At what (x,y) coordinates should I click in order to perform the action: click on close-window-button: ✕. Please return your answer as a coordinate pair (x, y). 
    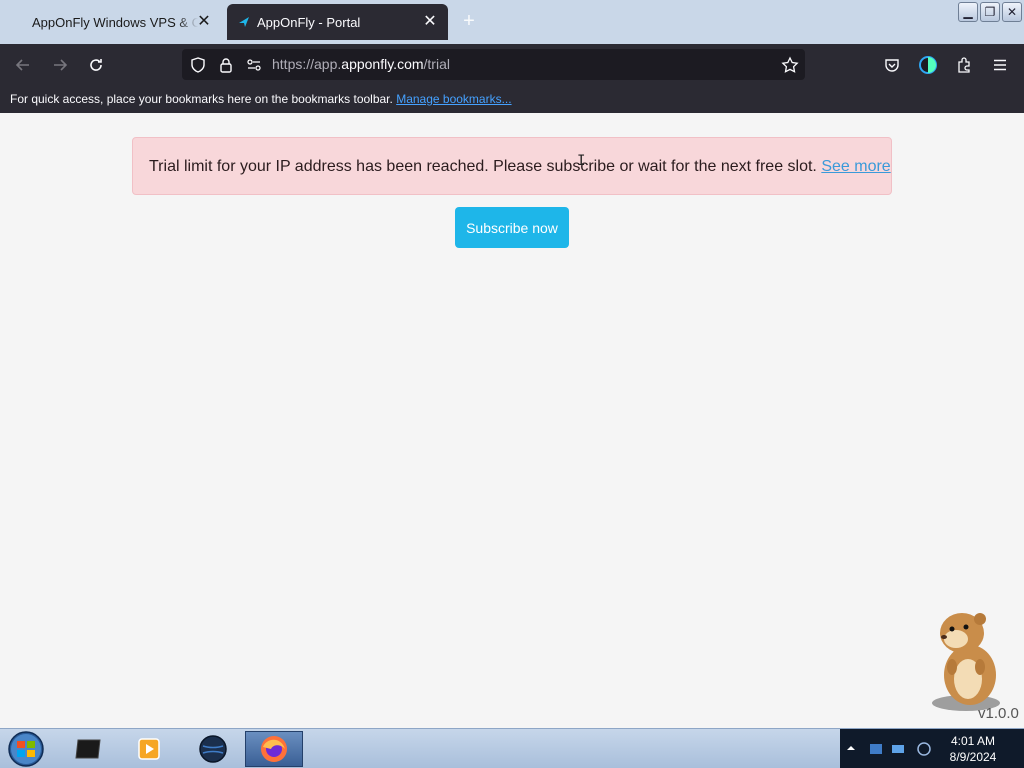
    Looking at the image, I should click on (1012, 12).